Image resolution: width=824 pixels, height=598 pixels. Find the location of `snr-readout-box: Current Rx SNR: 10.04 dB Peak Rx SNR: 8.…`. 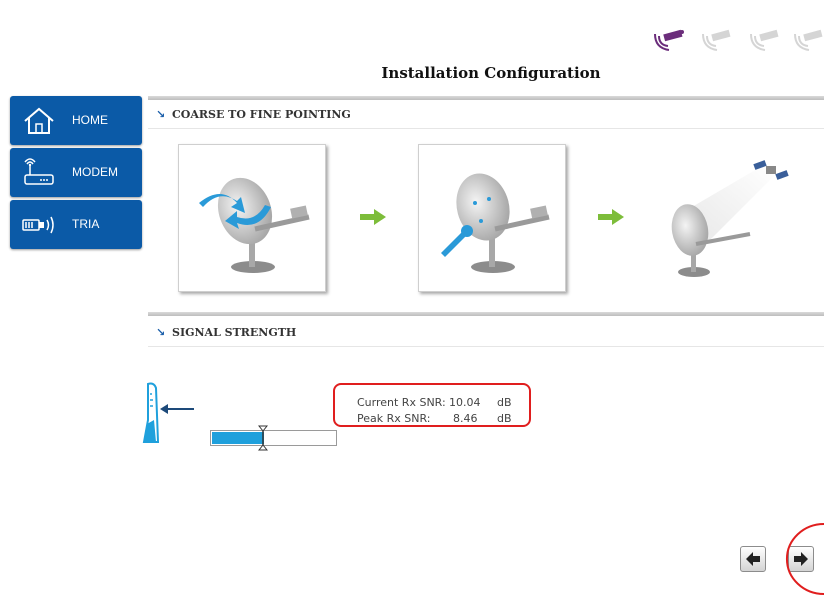

snr-readout-box: Current Rx SNR: 10.04 dB Peak Rx SNR: 8.… is located at coordinates (432, 405).